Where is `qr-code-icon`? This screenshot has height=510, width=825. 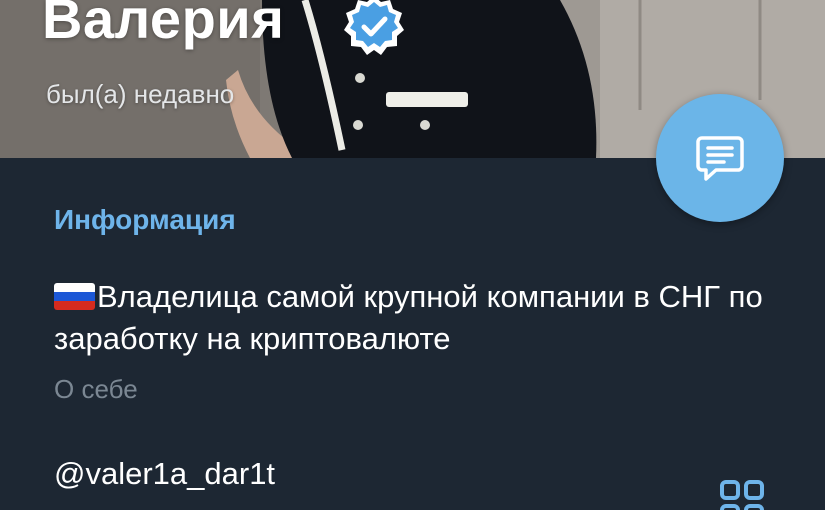 qr-code-icon is located at coordinates (742, 495).